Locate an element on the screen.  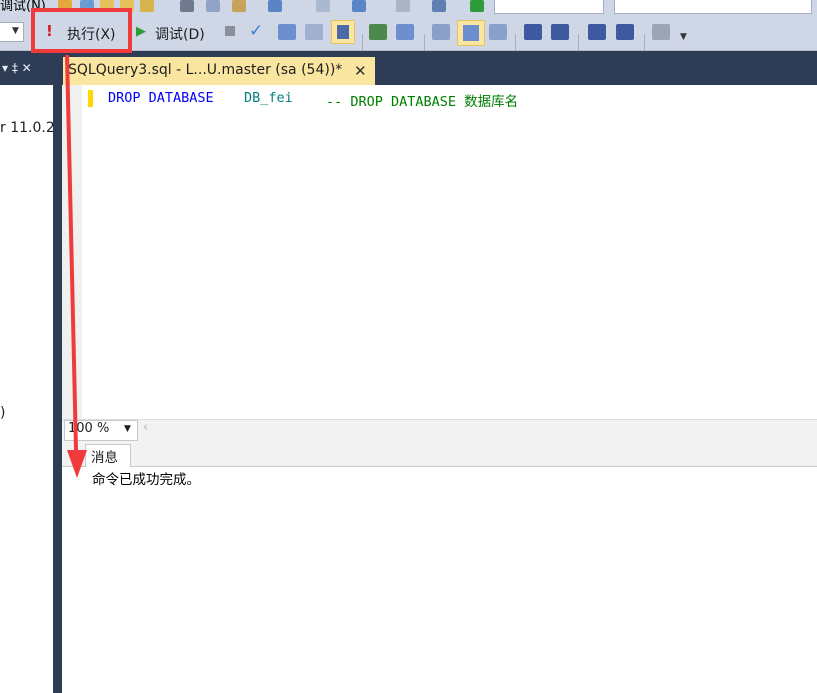
arrow-shaft is located at coordinates (71, 252).